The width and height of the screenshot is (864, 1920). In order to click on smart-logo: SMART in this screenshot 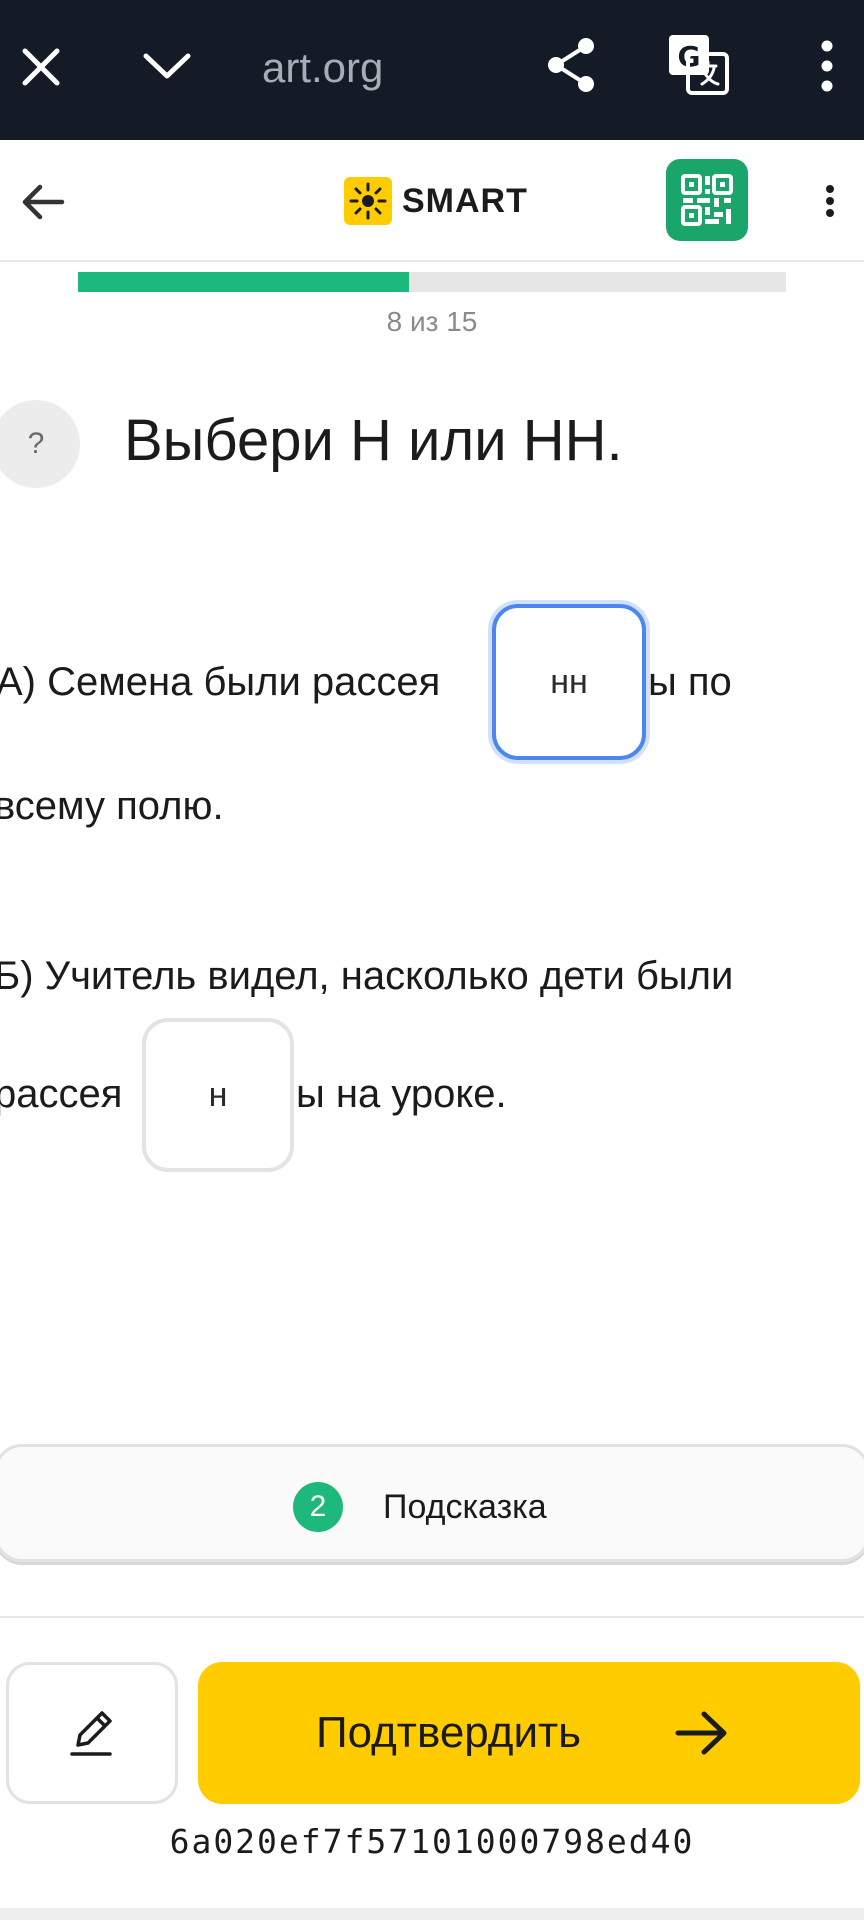, I will do `click(436, 201)`.